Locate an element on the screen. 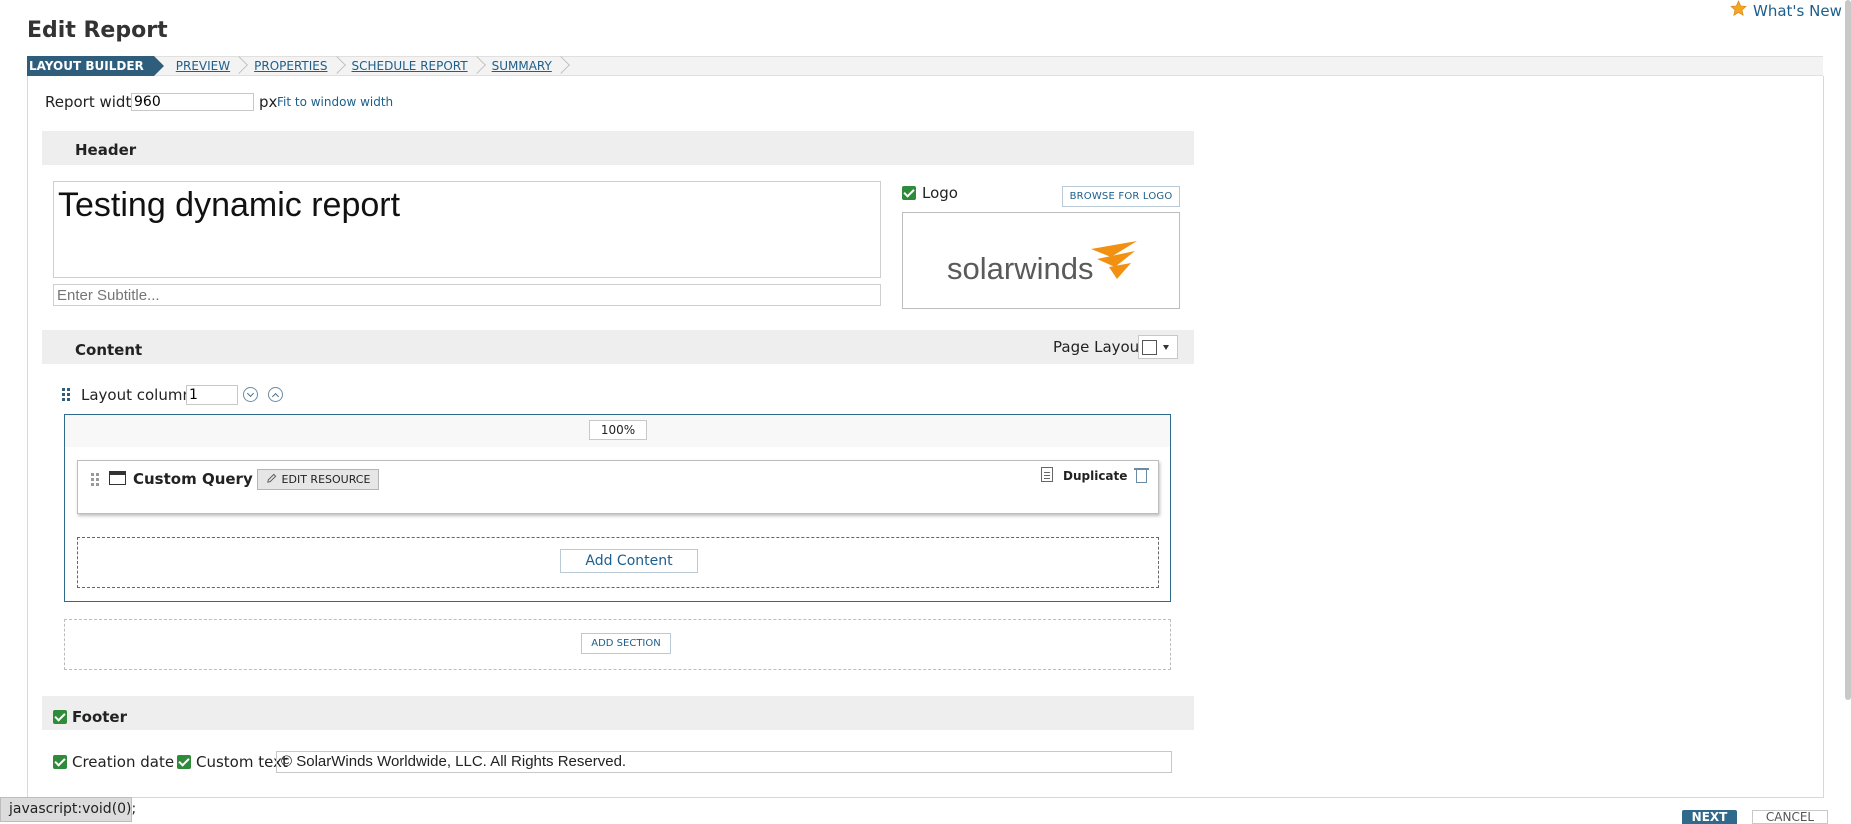 This screenshot has width=1851, height=824. layout-columns-input is located at coordinates (212, 395).